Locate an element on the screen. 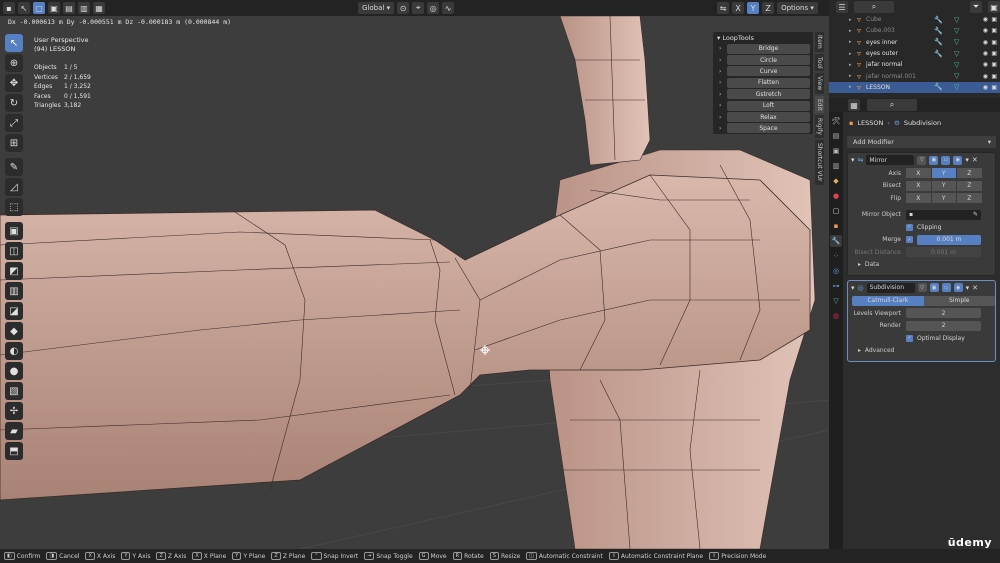  looptools-space: › Space is located at coordinates (763, 128).